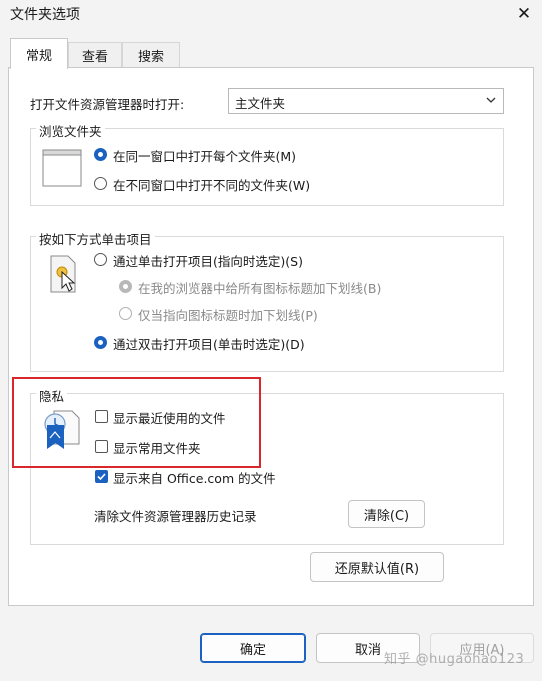 The image size is (542, 681). What do you see at coordinates (454, 659) in the screenshot?
I see `watermark: 知乎 @hugaohao123` at bounding box center [454, 659].